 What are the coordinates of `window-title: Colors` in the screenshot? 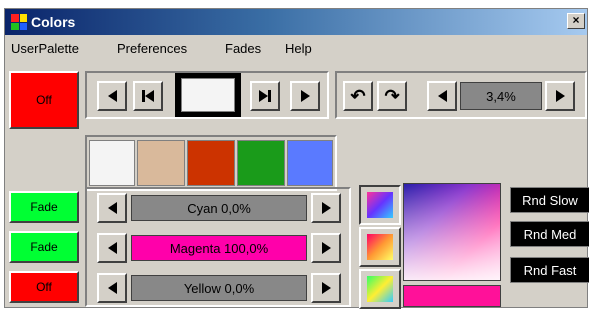 It's located at (53, 22).